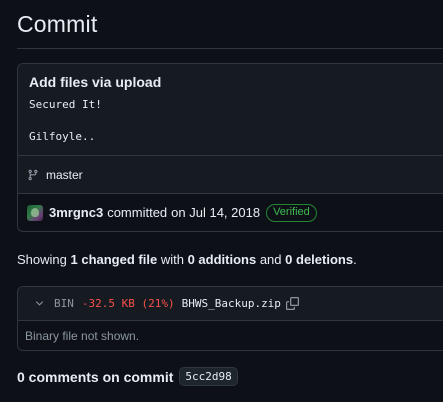 The height and width of the screenshot is (402, 443). Describe the element at coordinates (208, 376) in the screenshot. I see `commit-sha: 5cc2d98` at that location.